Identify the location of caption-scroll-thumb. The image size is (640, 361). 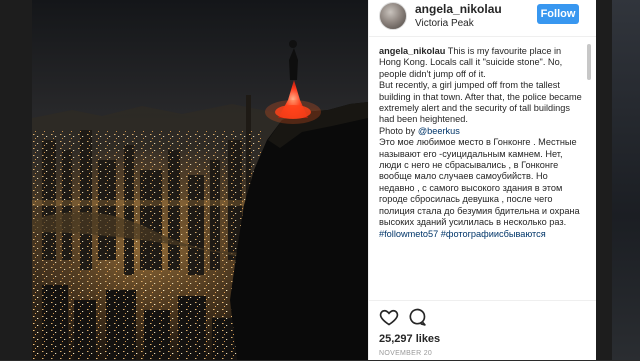
(589, 62).